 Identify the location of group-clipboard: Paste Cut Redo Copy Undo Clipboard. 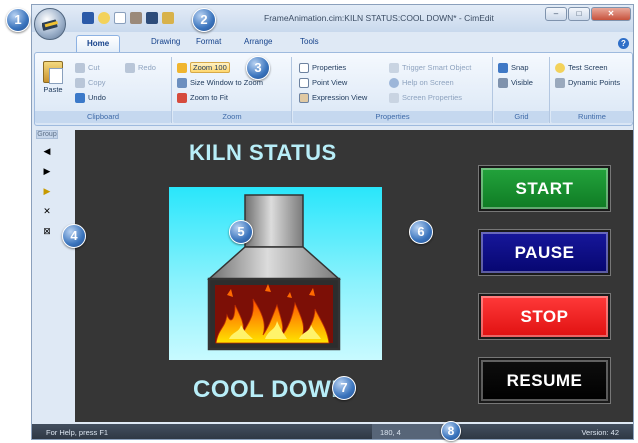
(103, 90).